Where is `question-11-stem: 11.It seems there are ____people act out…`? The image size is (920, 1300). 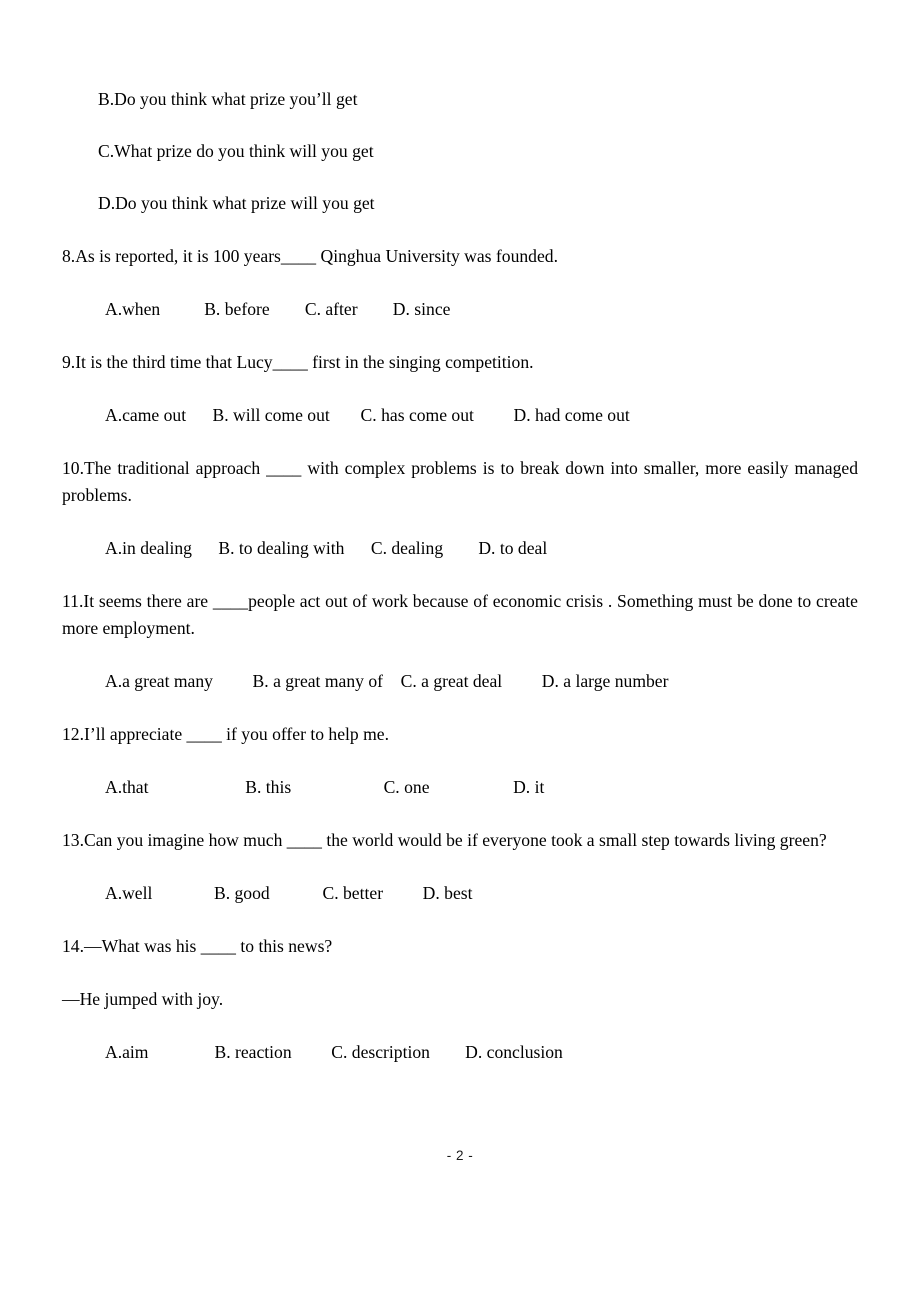
question-11-stem: 11.It seems there are ____people act out… is located at coordinates (460, 614).